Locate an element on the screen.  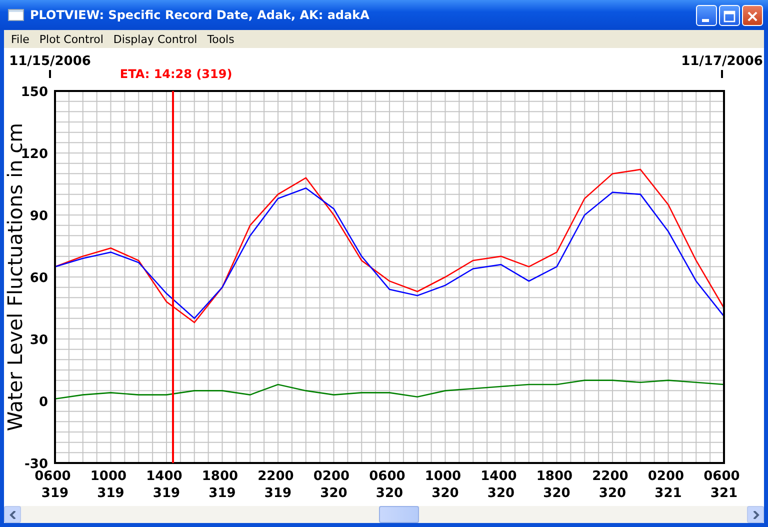
x-tick-label: 1000 320 is located at coordinates (443, 485).